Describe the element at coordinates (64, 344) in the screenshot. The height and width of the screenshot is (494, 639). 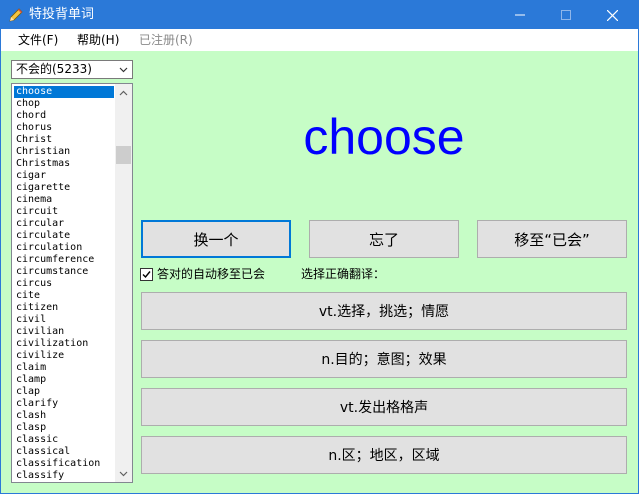
I see `word-list-item: civilization` at that location.